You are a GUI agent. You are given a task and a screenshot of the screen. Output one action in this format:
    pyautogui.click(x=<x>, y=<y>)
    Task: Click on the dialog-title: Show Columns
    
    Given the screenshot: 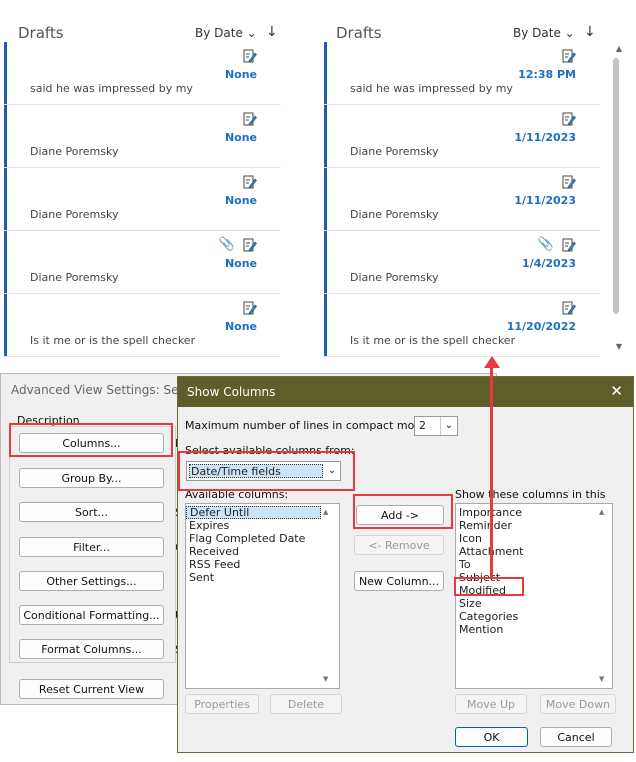 What is the action you would take?
    pyautogui.click(x=231, y=392)
    